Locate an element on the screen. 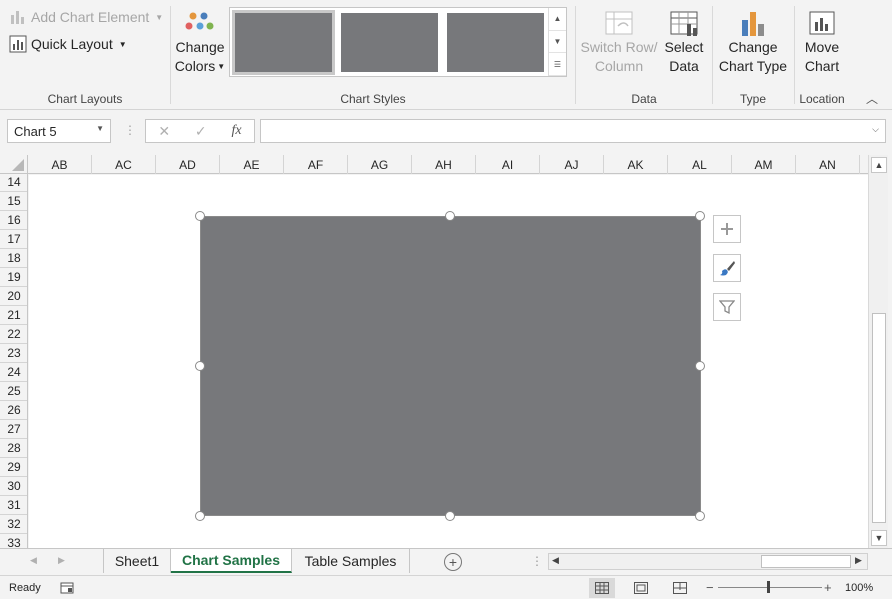 This screenshot has height=599, width=892. horizontal-scrollbar: ◀ ▶ is located at coordinates (708, 561).